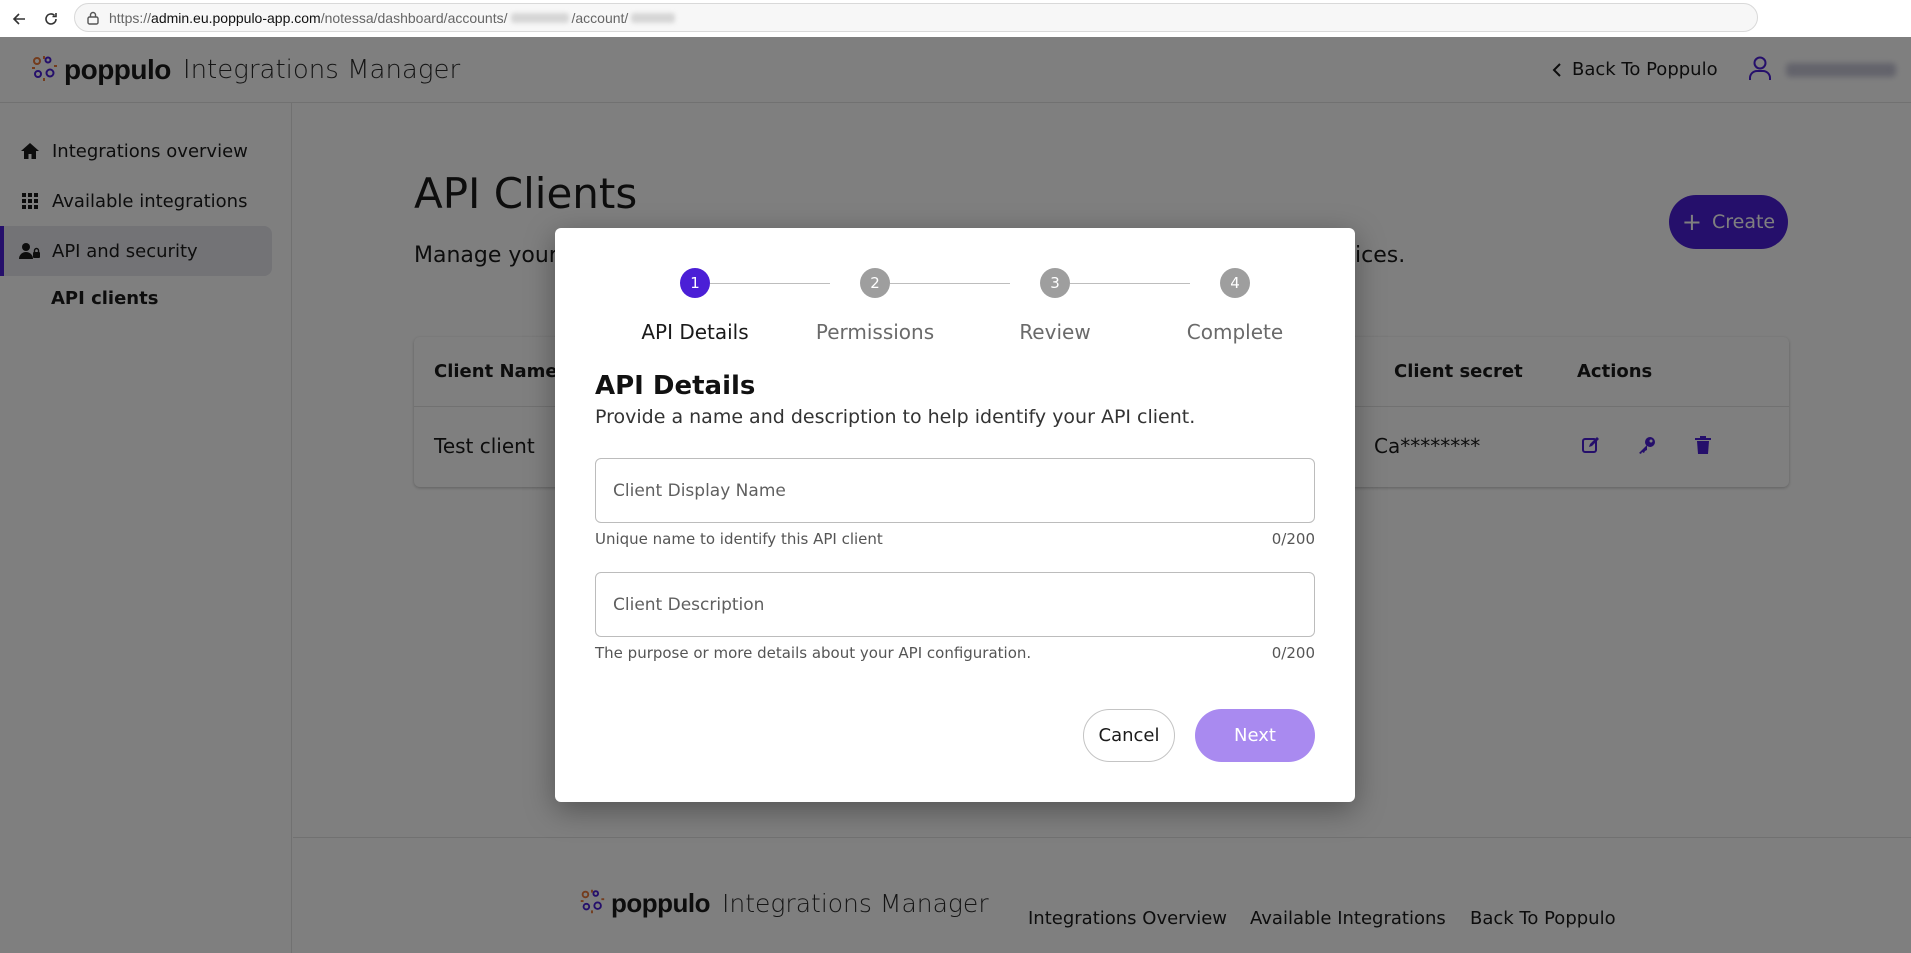  What do you see at coordinates (19, 19) in the screenshot?
I see `back-arrow-icon` at bounding box center [19, 19].